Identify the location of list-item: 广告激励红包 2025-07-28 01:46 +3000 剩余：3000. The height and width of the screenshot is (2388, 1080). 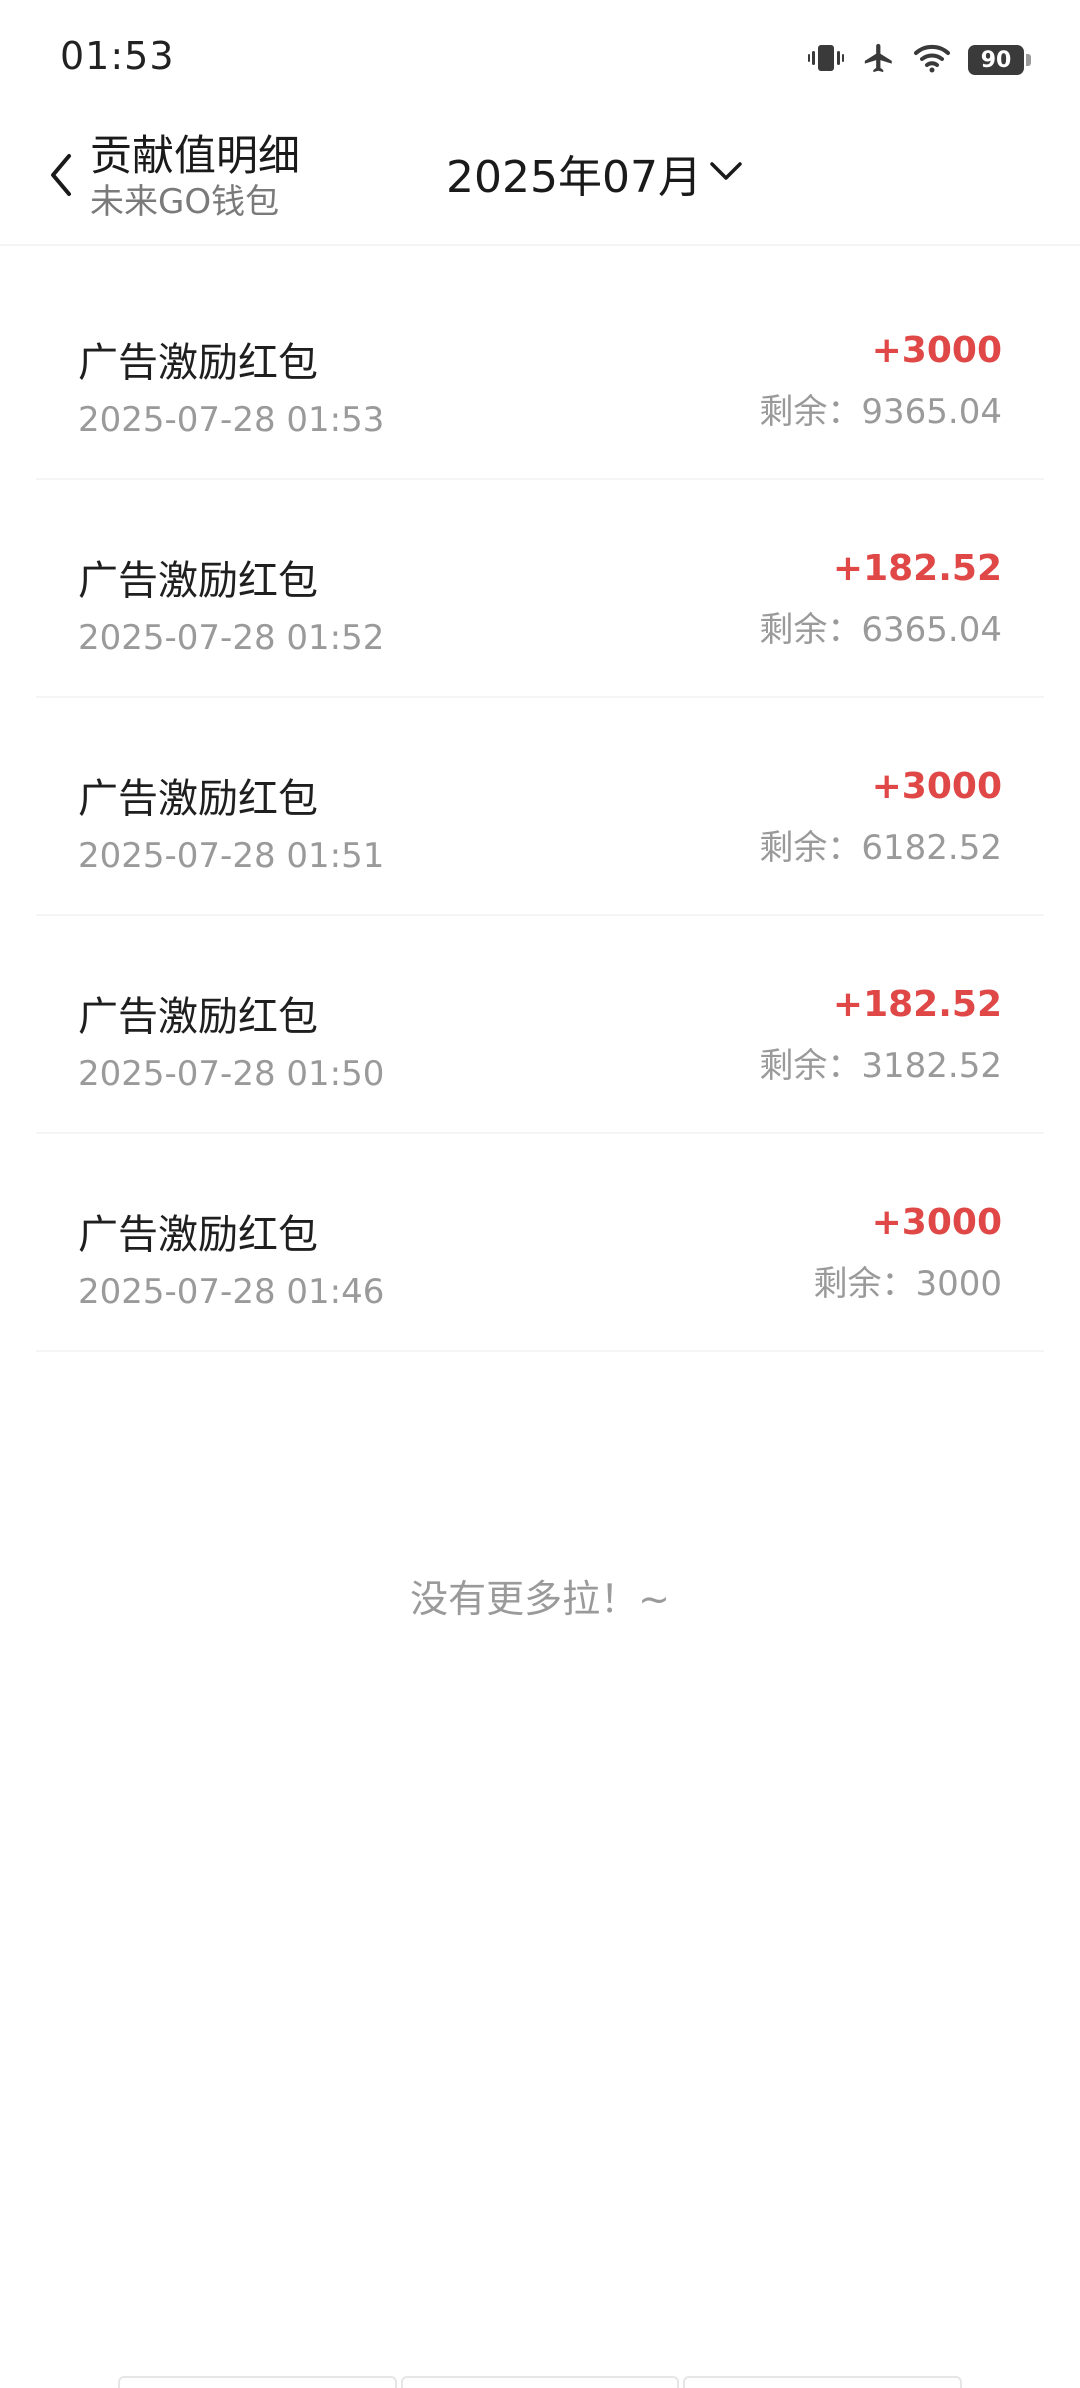
(540, 1243).